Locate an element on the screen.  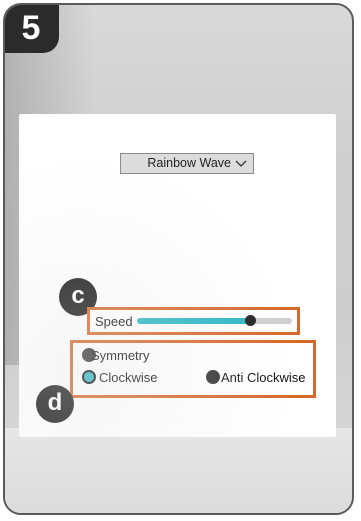
step-number-badge: 5 is located at coordinates (32, 29).